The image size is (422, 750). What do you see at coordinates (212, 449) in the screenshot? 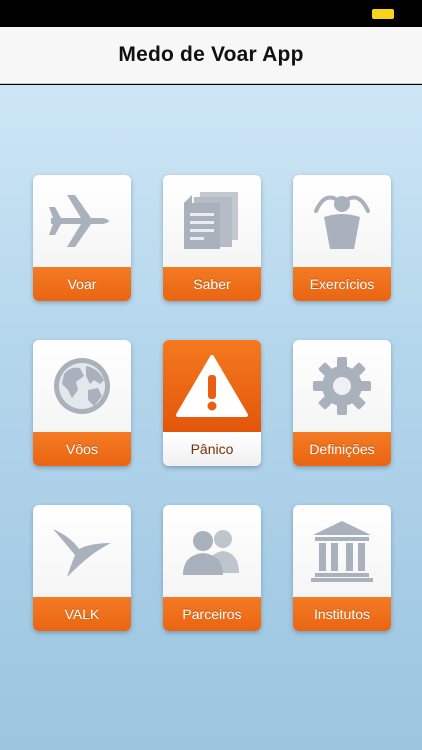
I see `panico-label: Pânico` at bounding box center [212, 449].